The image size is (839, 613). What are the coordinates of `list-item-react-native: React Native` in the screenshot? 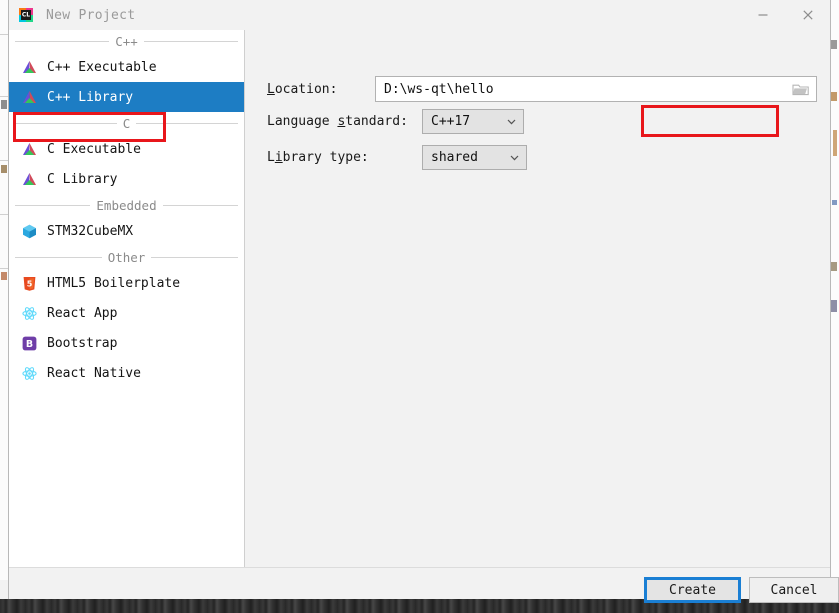 It's located at (126, 373).